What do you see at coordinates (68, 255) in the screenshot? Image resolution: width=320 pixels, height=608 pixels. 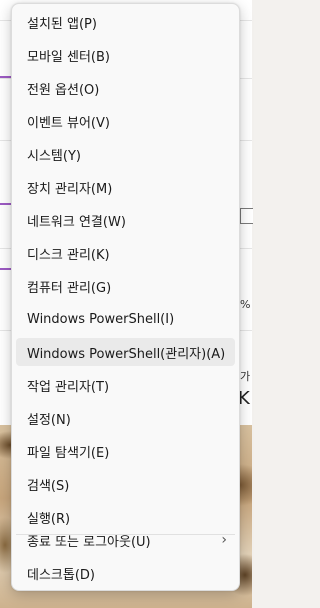 I see `menu-item-label: 디스크 관리(K)` at bounding box center [68, 255].